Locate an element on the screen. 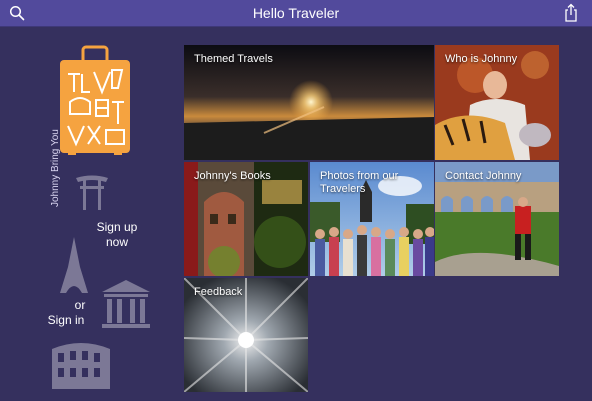 The width and height of the screenshot is (592, 401). share-icon is located at coordinates (571, 13).